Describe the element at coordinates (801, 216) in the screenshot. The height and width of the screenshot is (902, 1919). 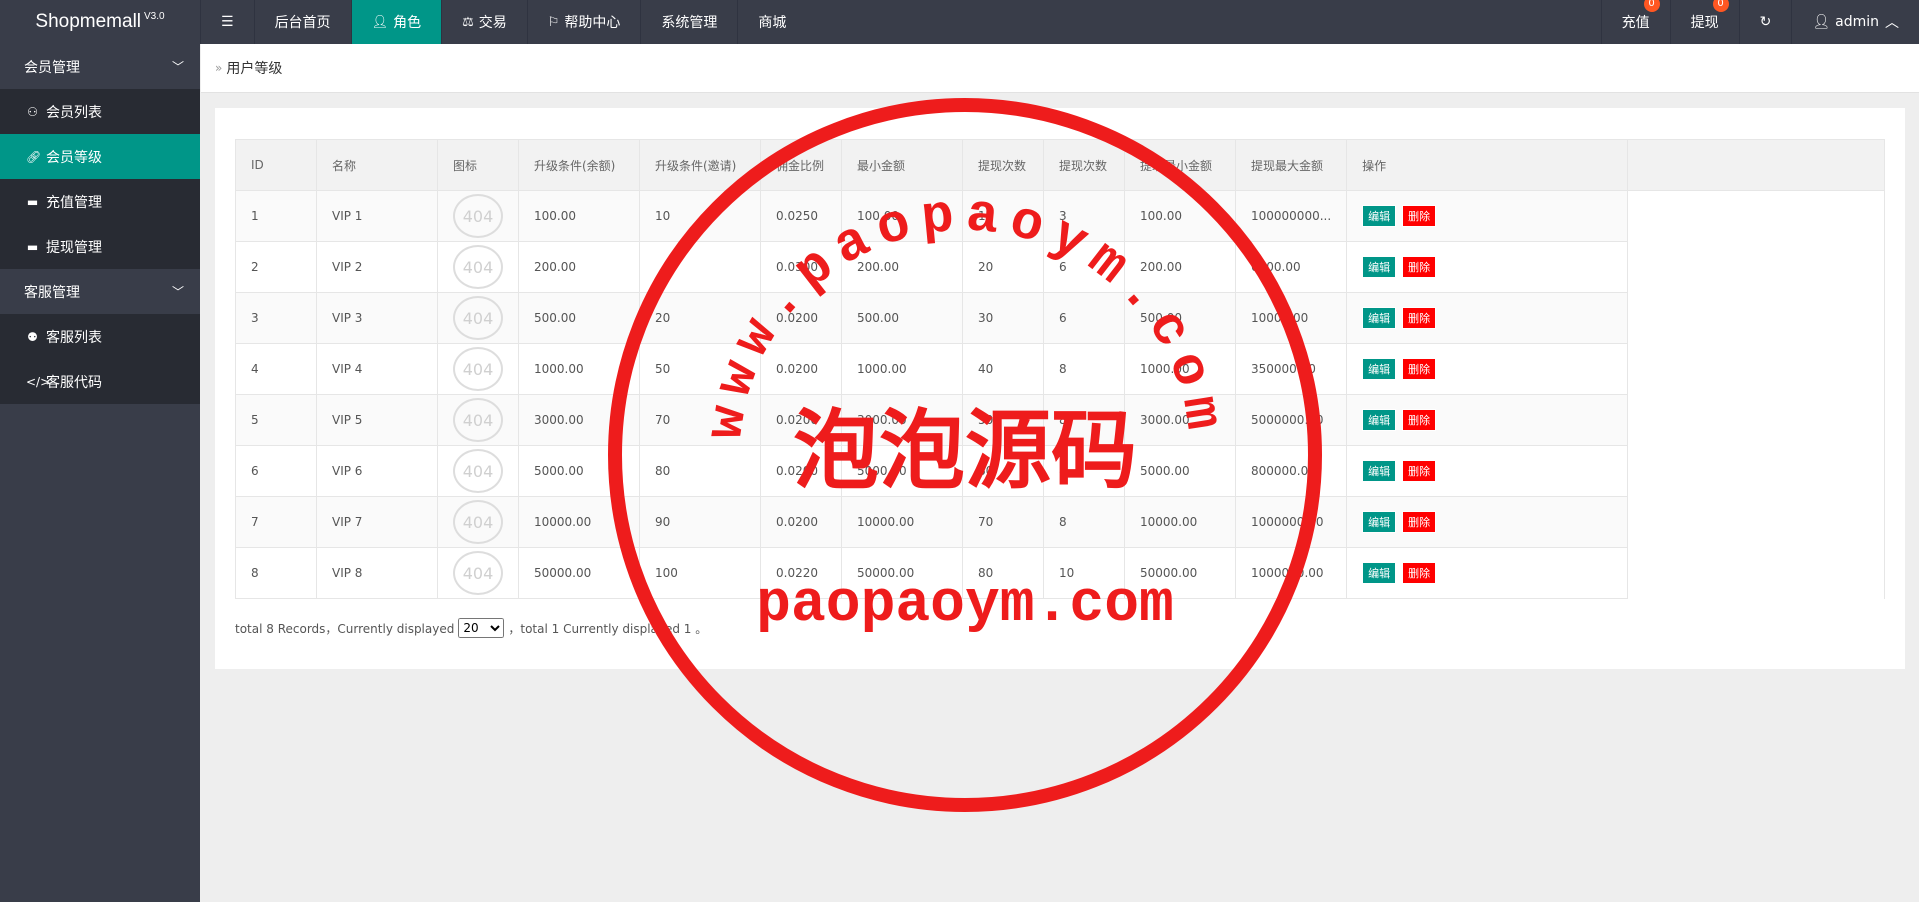
I see `cell-ratio: 0.0250` at that location.